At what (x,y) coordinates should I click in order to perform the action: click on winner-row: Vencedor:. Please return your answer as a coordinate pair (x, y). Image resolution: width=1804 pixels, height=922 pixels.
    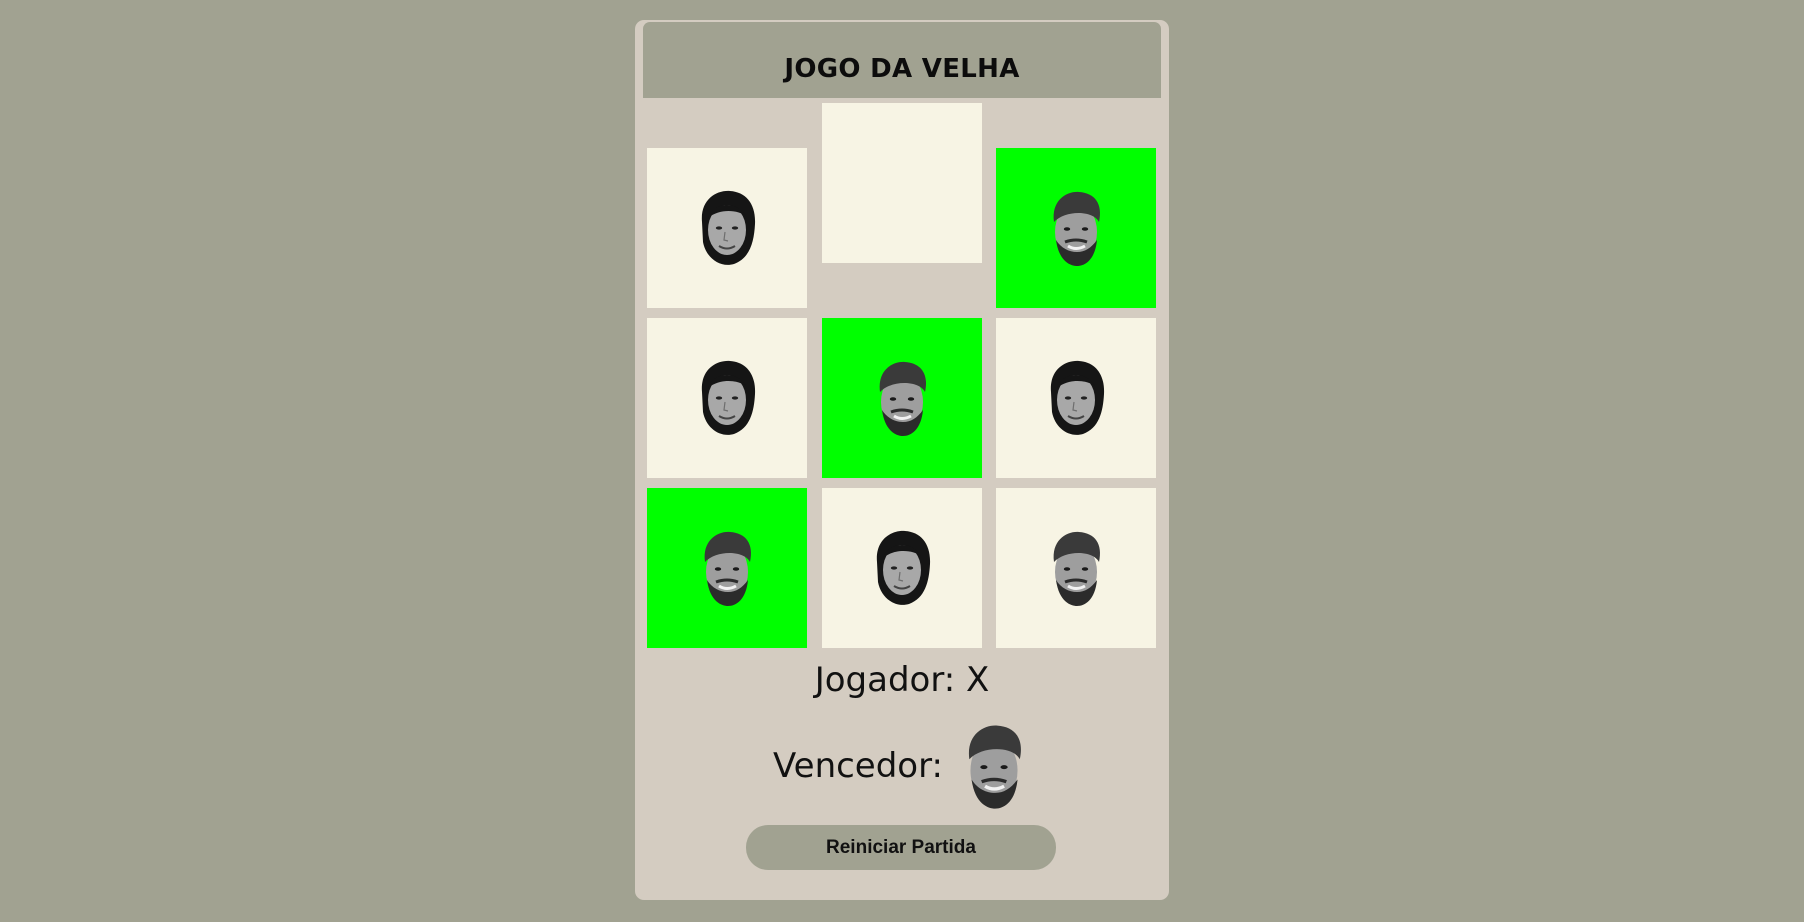
    Looking at the image, I should click on (902, 766).